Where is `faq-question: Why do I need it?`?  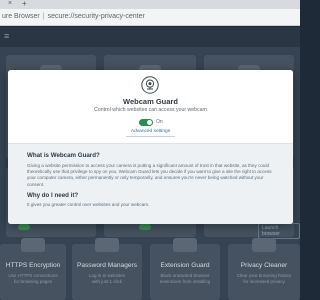 faq-question: Why do I need it? is located at coordinates (53, 195).